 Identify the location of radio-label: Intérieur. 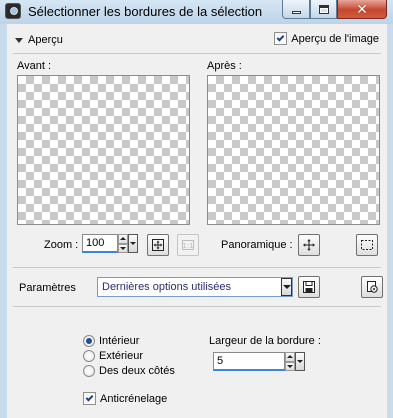
(119, 341).